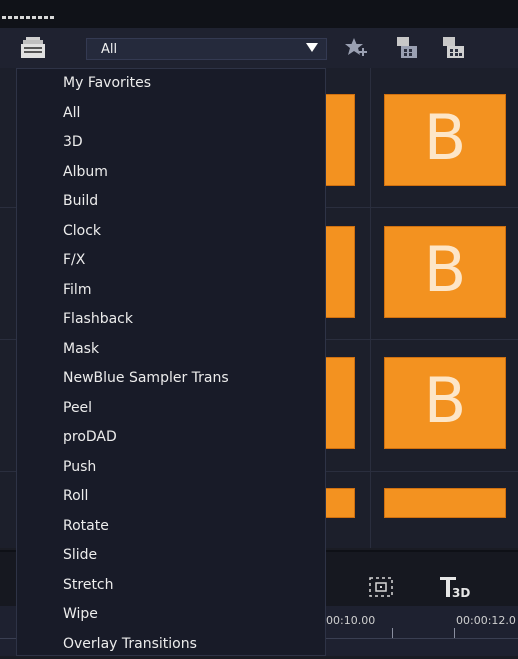 The image size is (518, 659). What do you see at coordinates (171, 320) in the screenshot?
I see `menu-item-flashback: Flashback` at bounding box center [171, 320].